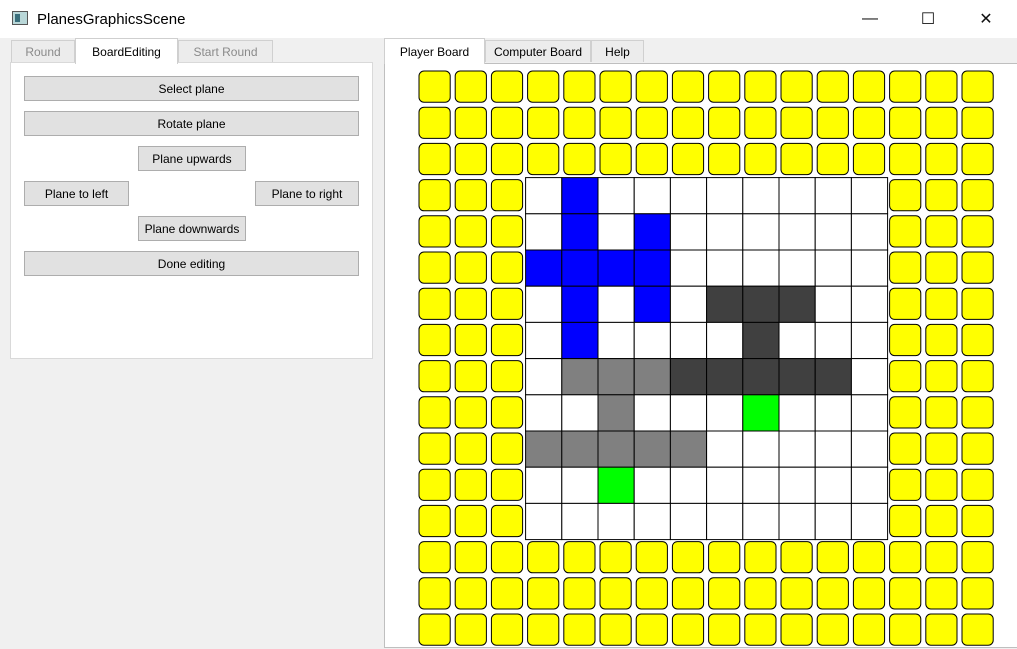 This screenshot has width=1017, height=649. What do you see at coordinates (616, 485) in the screenshot?
I see `board-cell-plane-head` at bounding box center [616, 485].